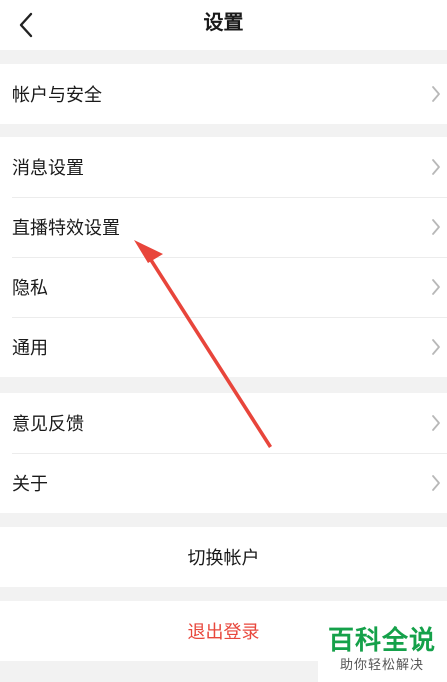  What do you see at coordinates (381, 641) in the screenshot?
I see `watermark-title: 百科全说` at bounding box center [381, 641].